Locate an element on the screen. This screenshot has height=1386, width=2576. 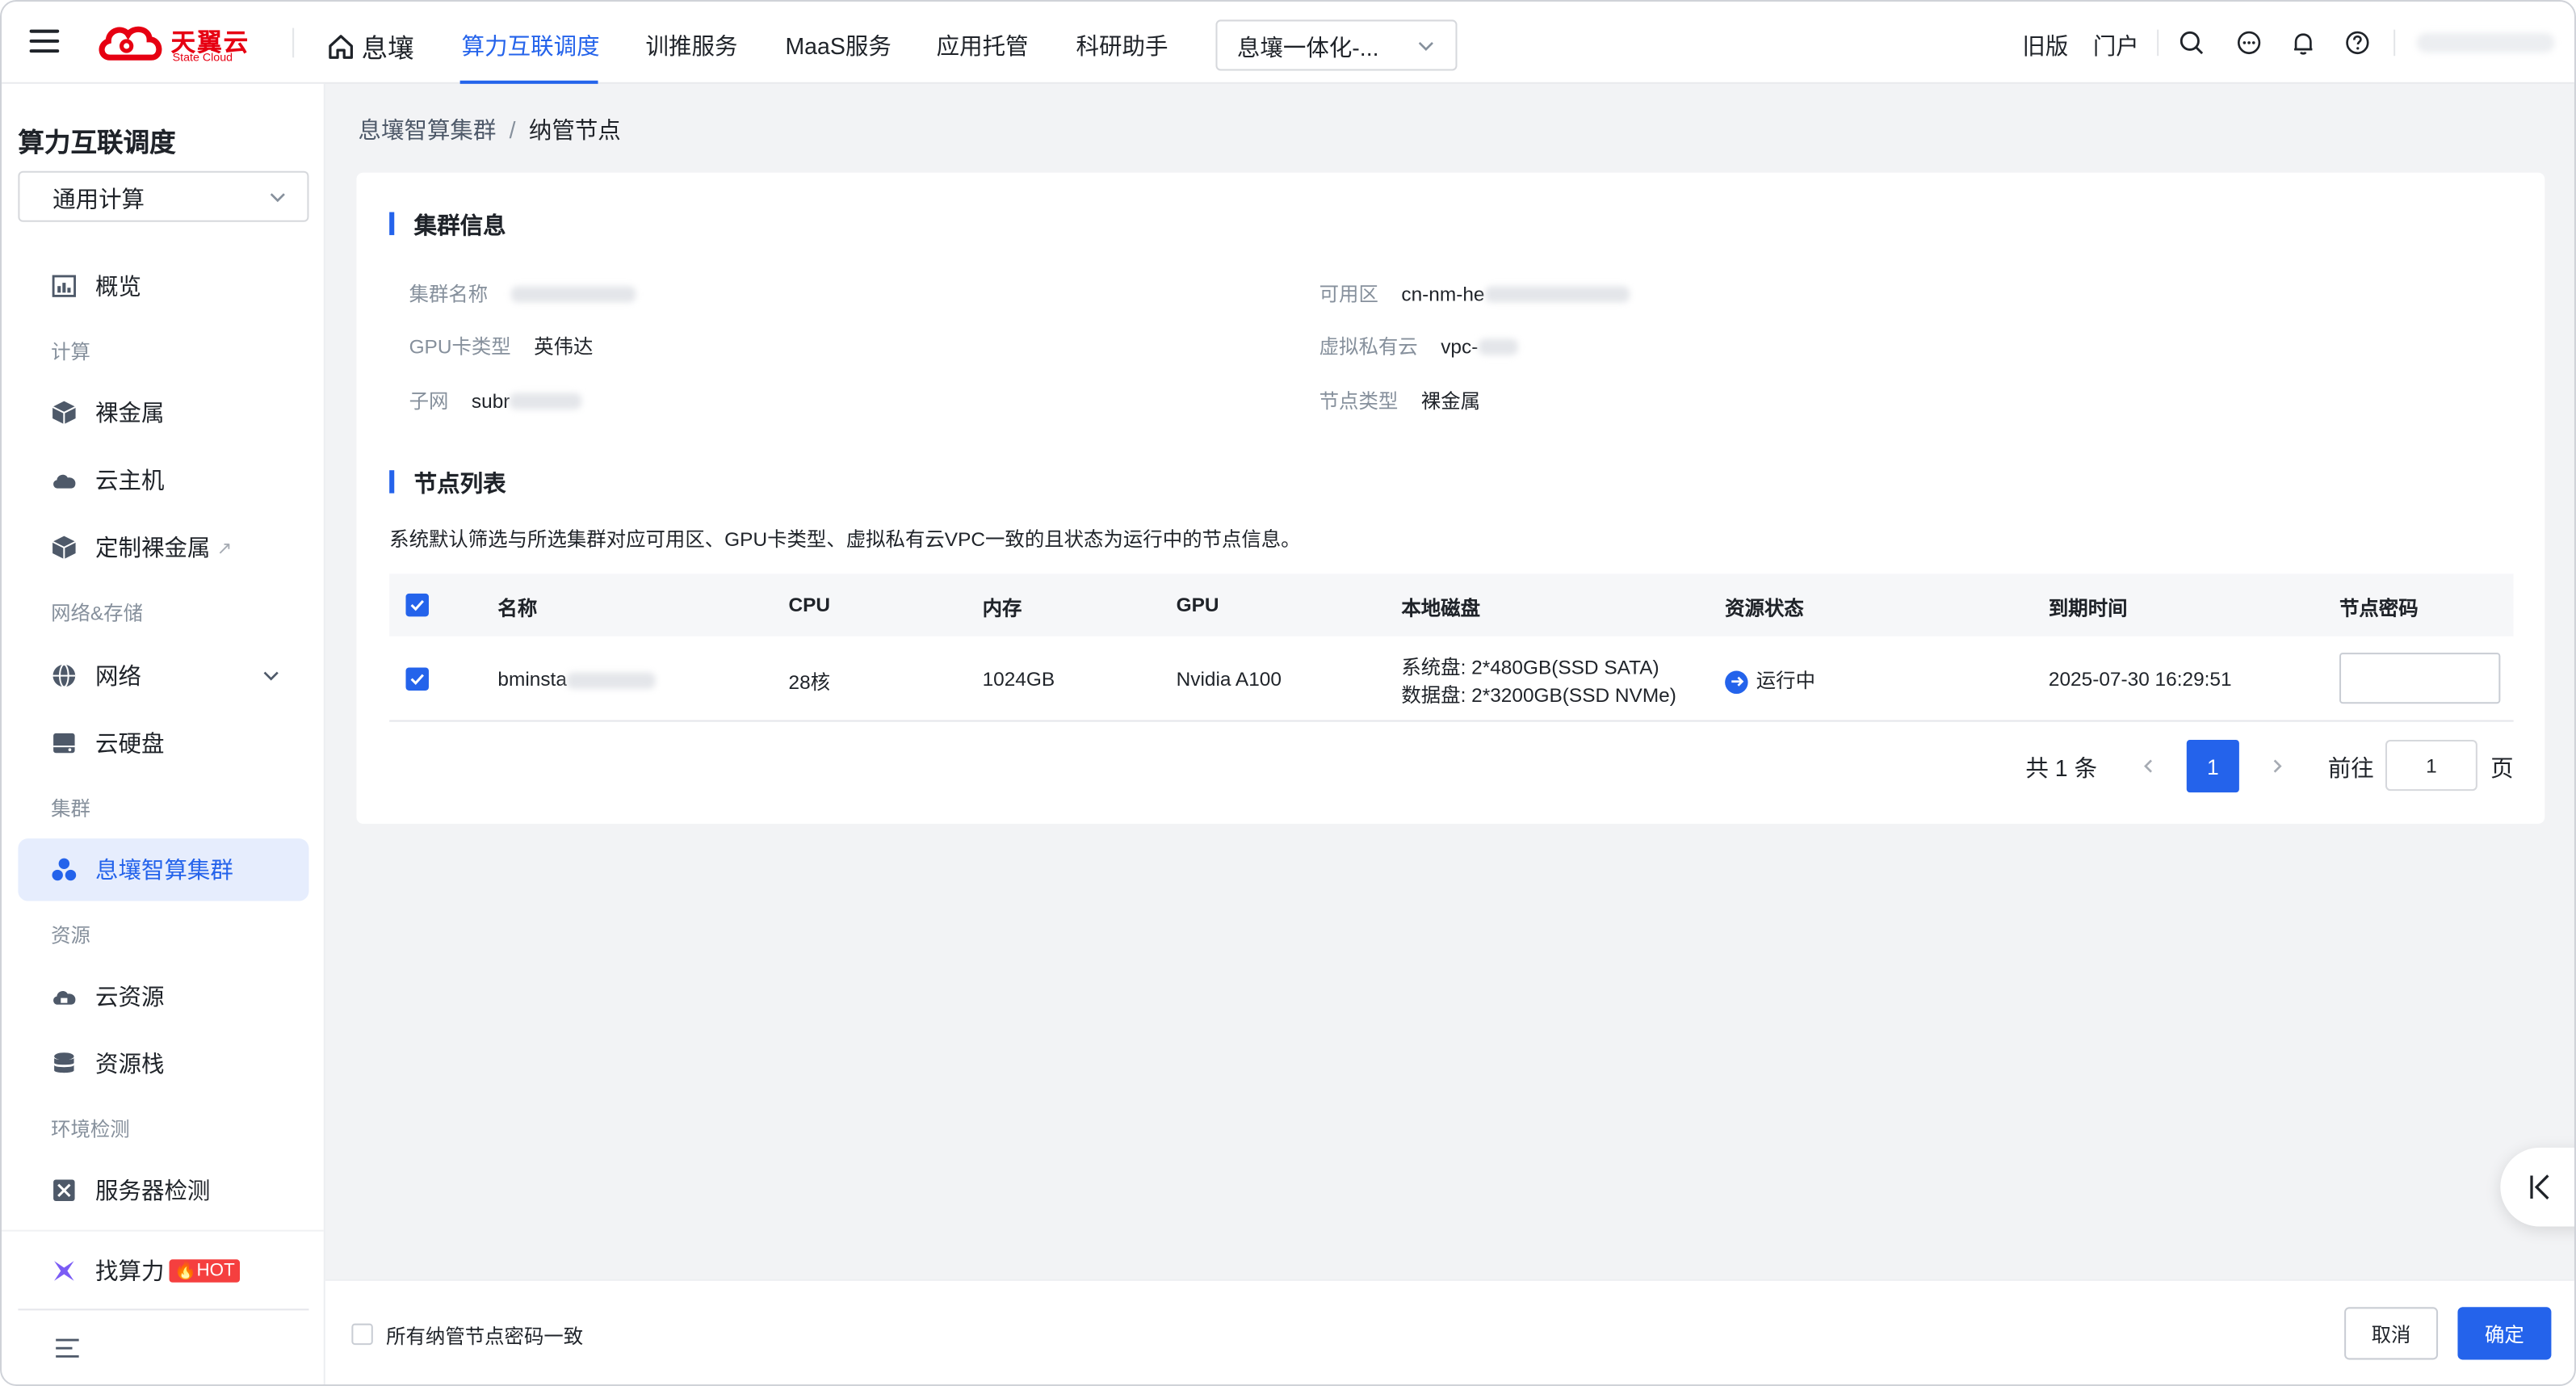
cloud-resource-icon is located at coordinates (64, 997).